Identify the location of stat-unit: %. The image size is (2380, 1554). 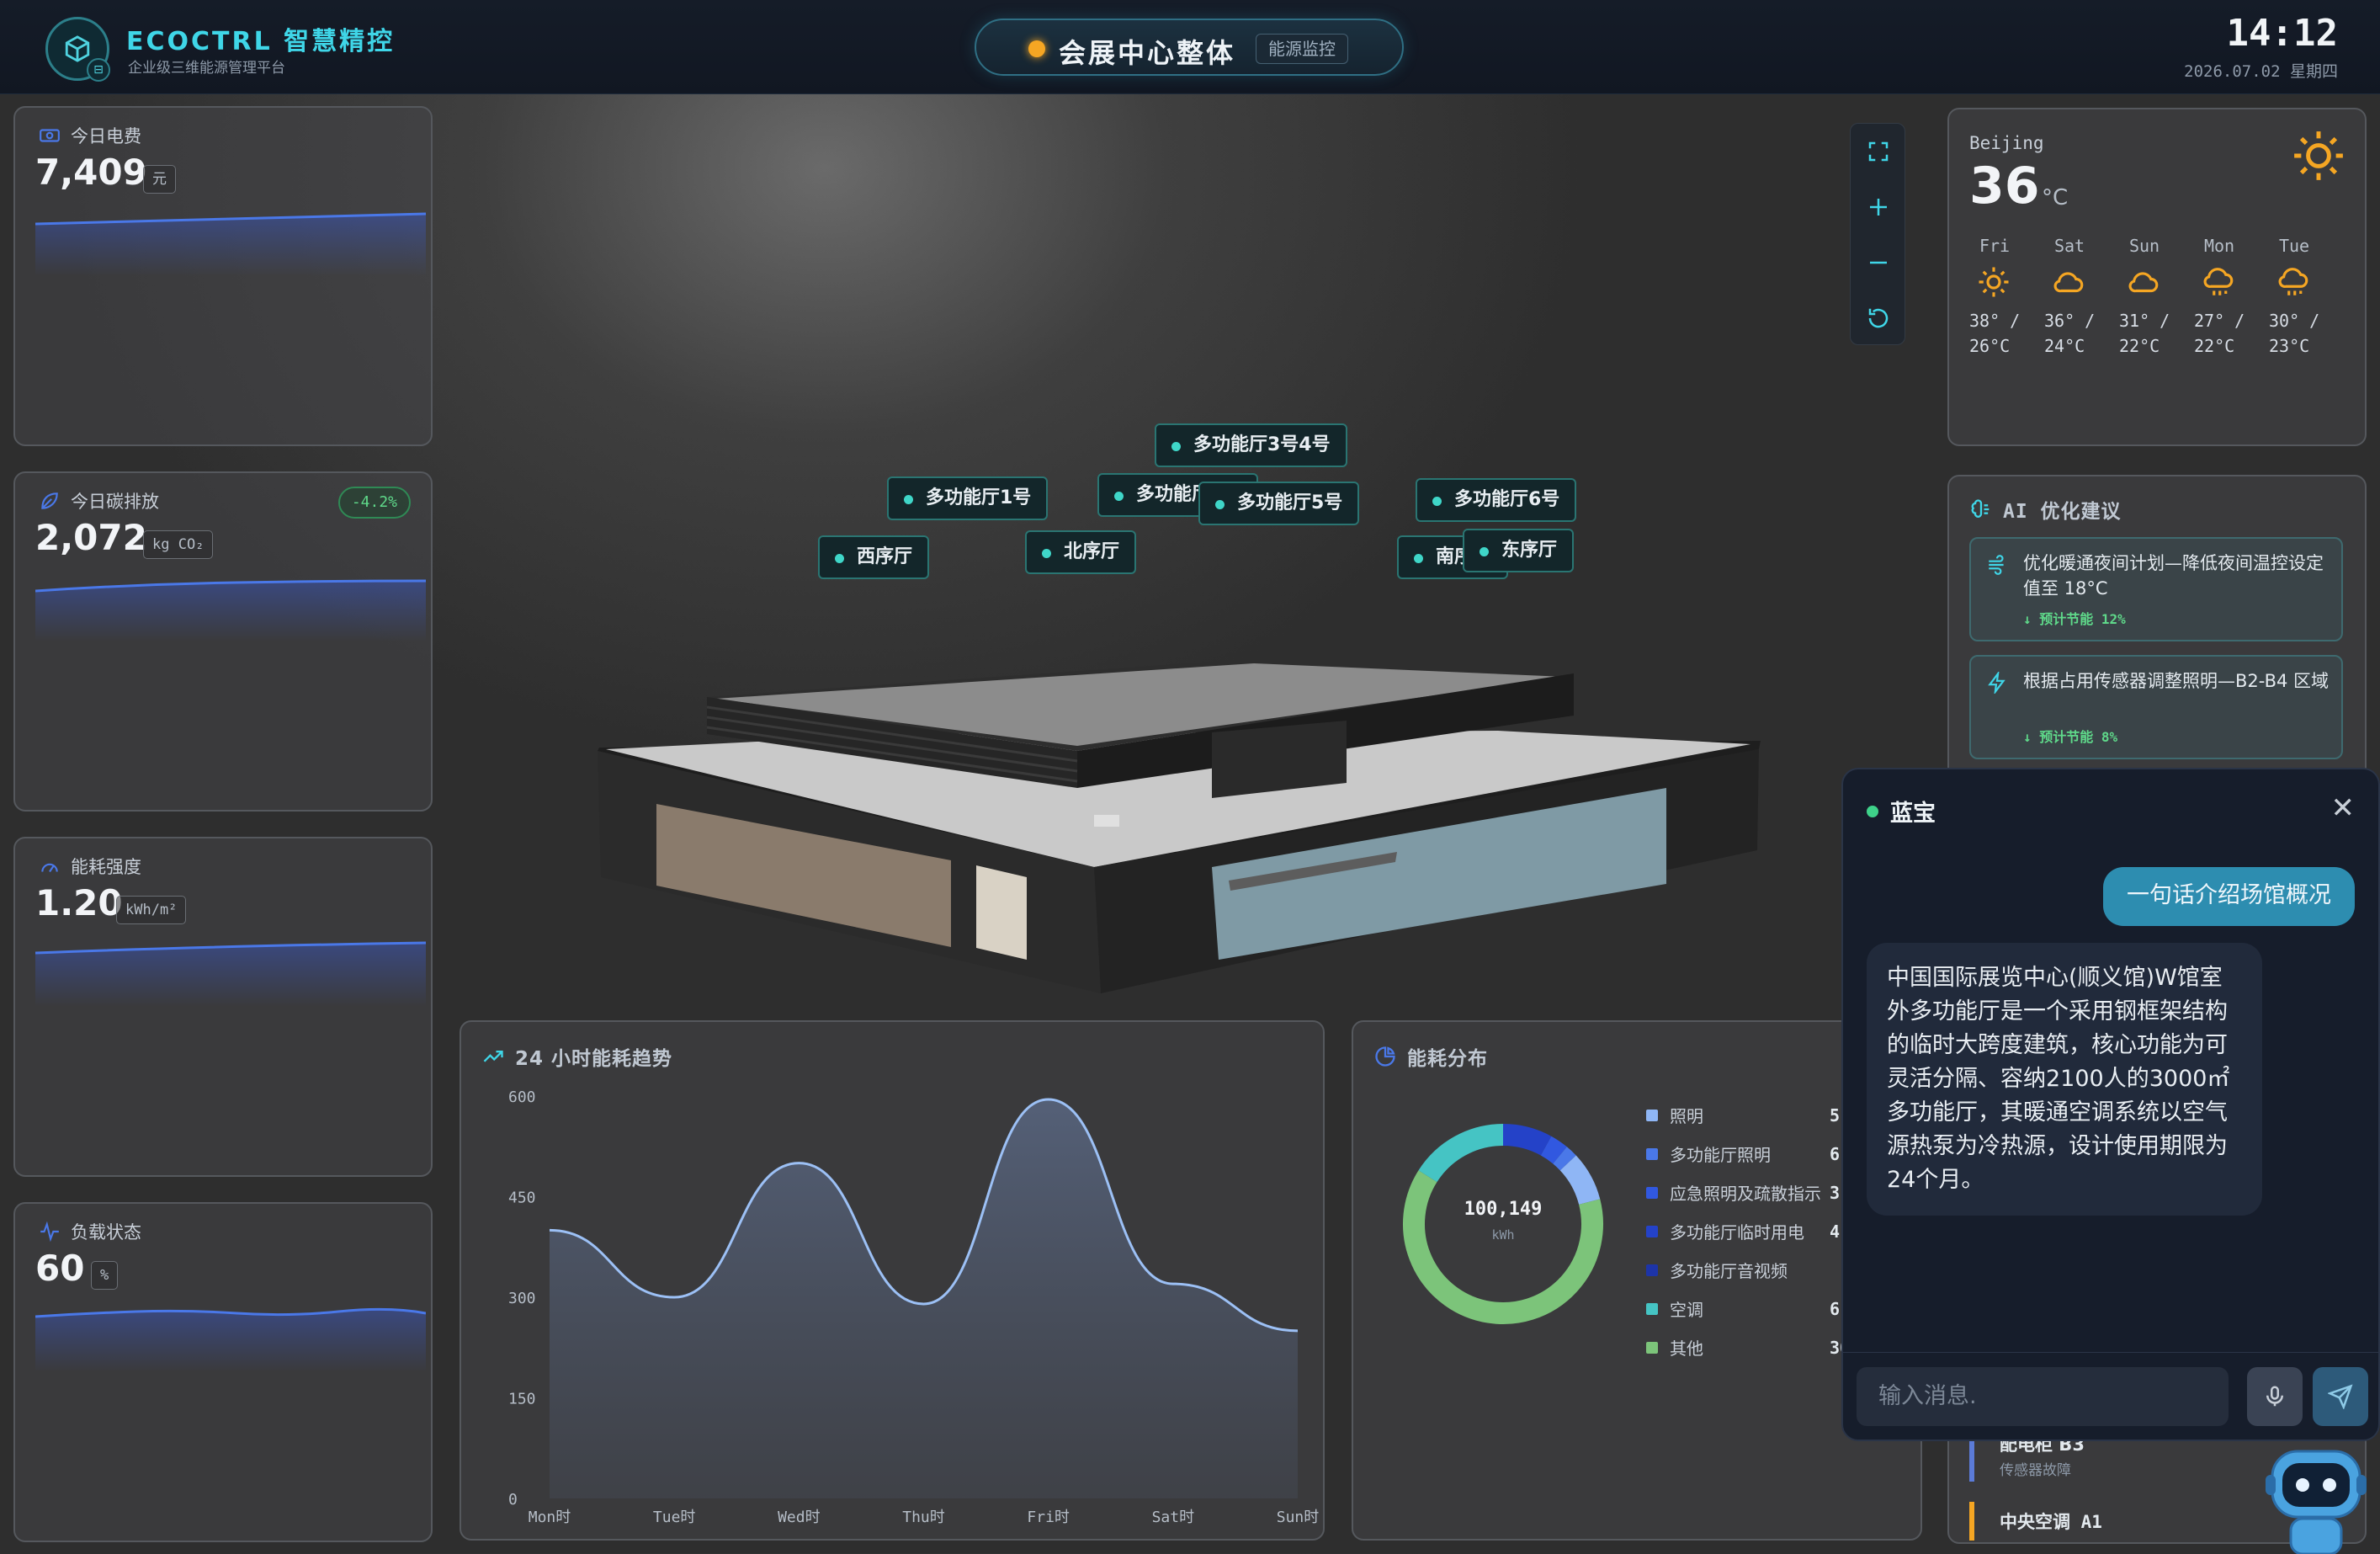
(105, 1275).